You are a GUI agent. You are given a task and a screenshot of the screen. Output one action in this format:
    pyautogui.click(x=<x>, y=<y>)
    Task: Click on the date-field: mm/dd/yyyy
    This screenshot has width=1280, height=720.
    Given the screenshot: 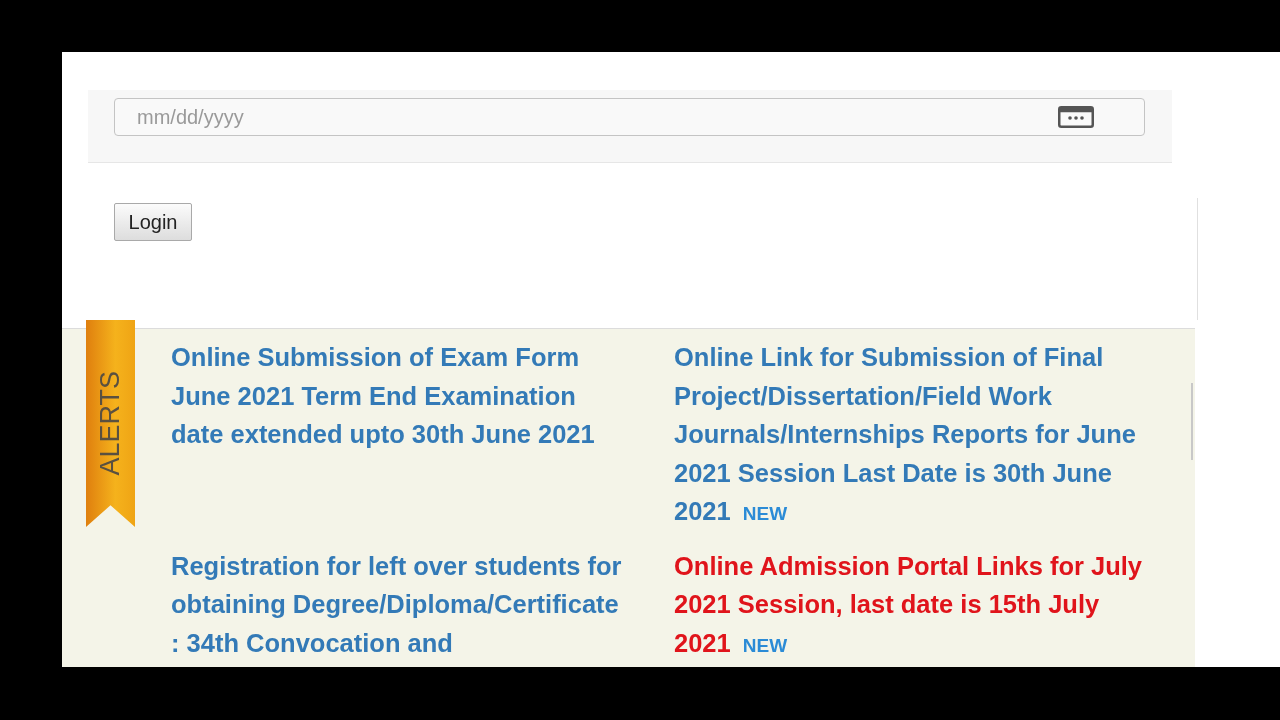 What is the action you would take?
    pyautogui.click(x=629, y=117)
    